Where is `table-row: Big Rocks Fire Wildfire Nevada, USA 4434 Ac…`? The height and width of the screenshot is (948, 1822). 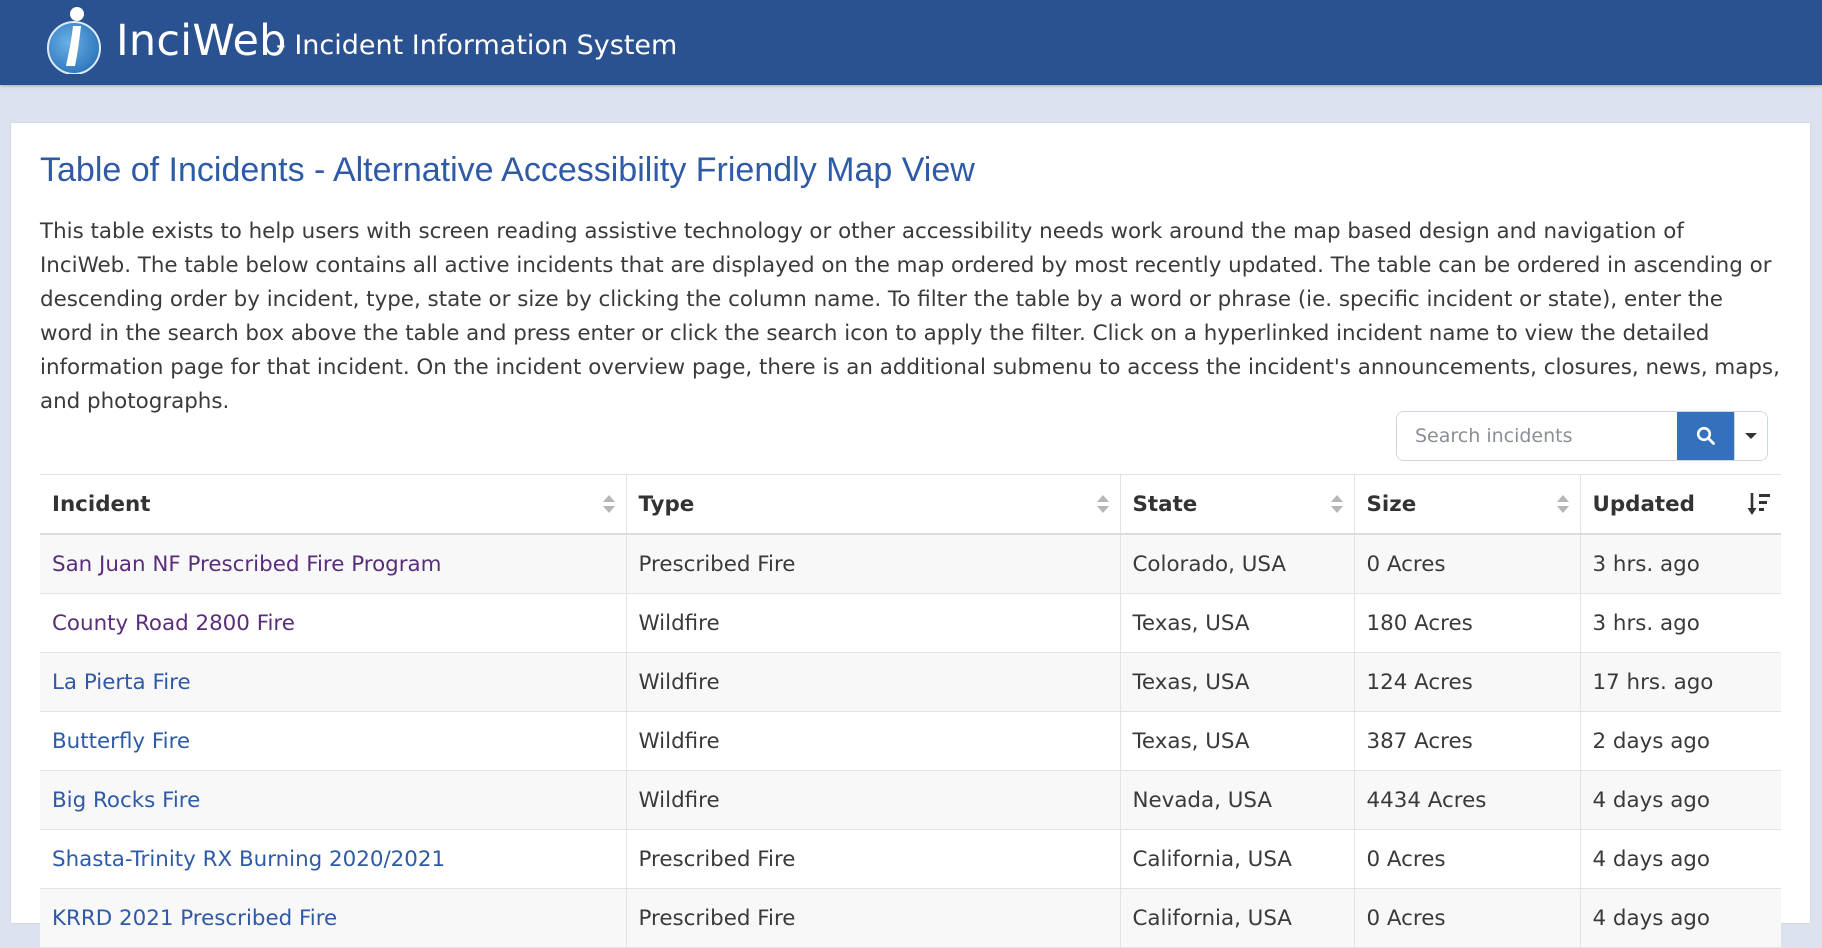 table-row: Big Rocks Fire Wildfire Nevada, USA 4434 Ac… is located at coordinates (910, 800).